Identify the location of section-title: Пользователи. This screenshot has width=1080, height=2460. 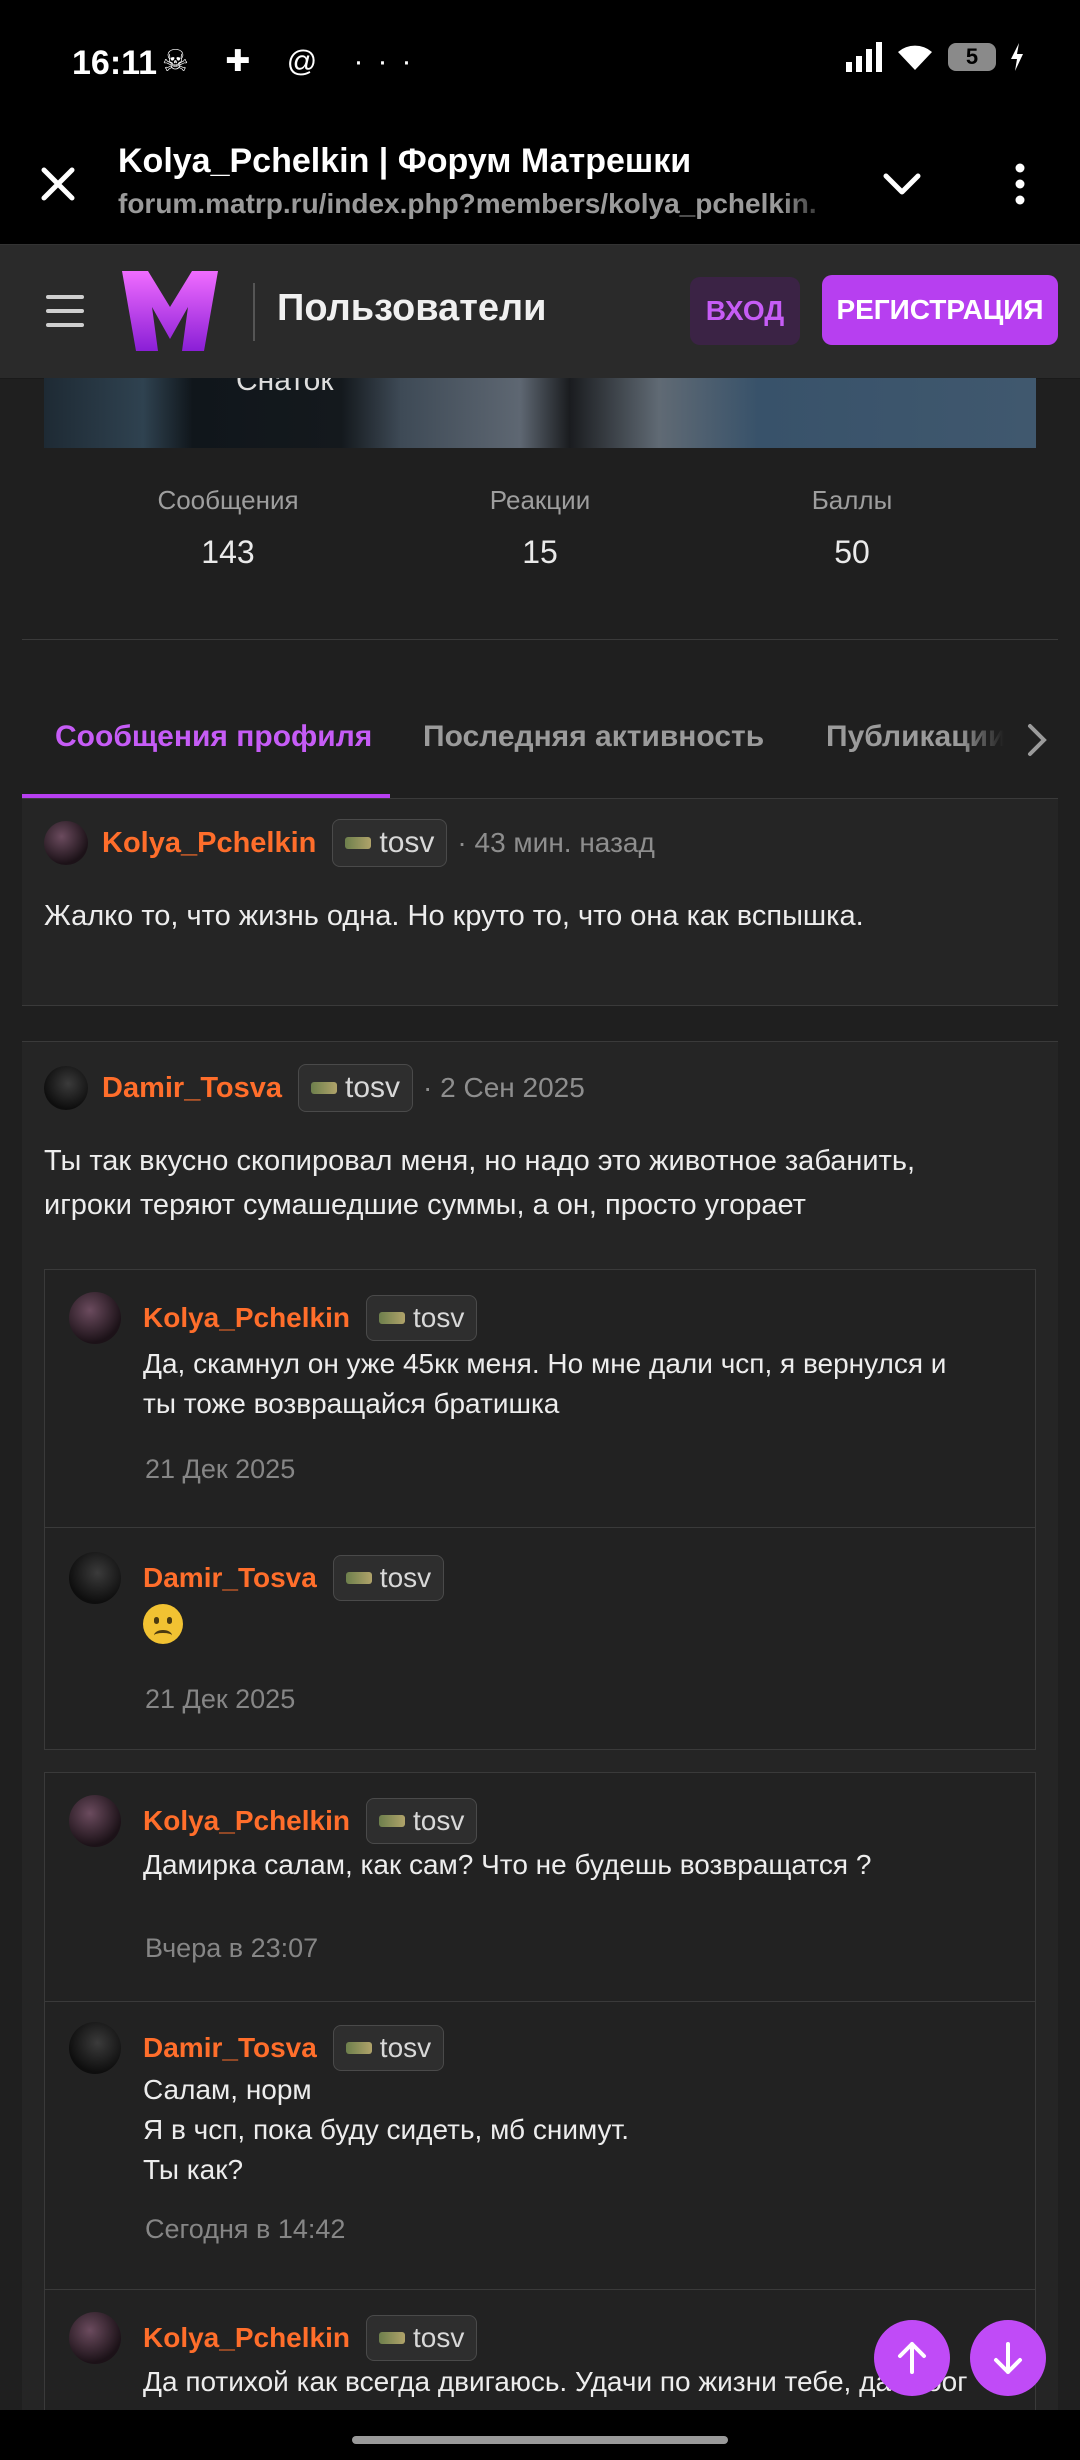
(412, 308).